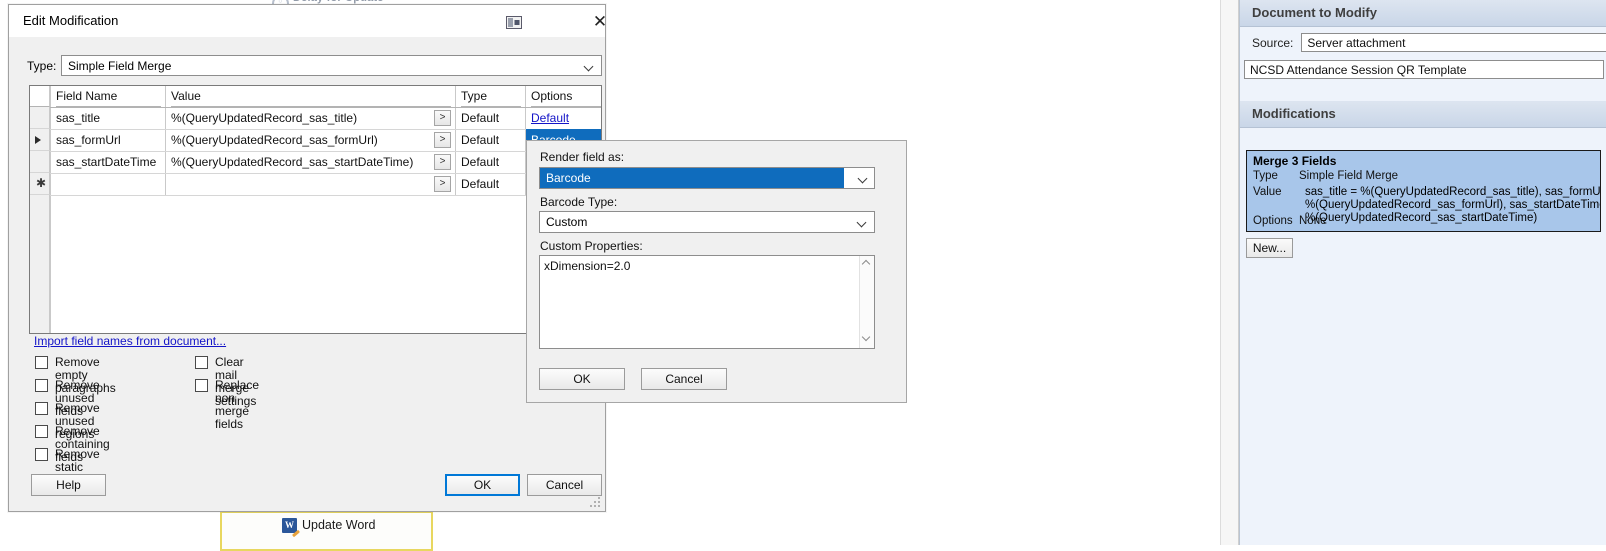  Describe the element at coordinates (707, 222) in the screenshot. I see `barcode-type-dropdown: Custom` at that location.